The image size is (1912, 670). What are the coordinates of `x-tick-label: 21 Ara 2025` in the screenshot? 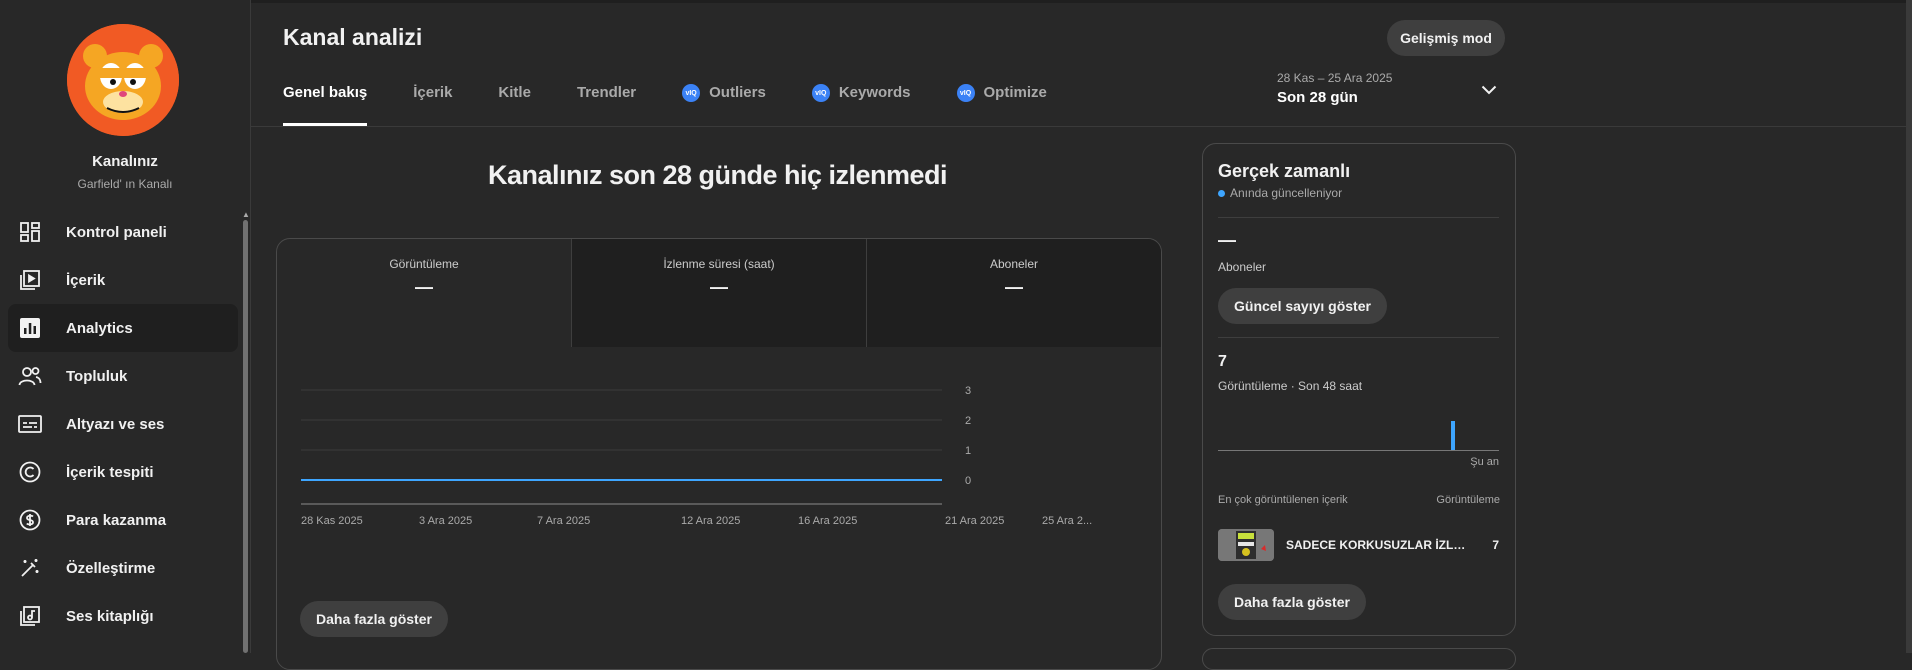 It's located at (974, 521).